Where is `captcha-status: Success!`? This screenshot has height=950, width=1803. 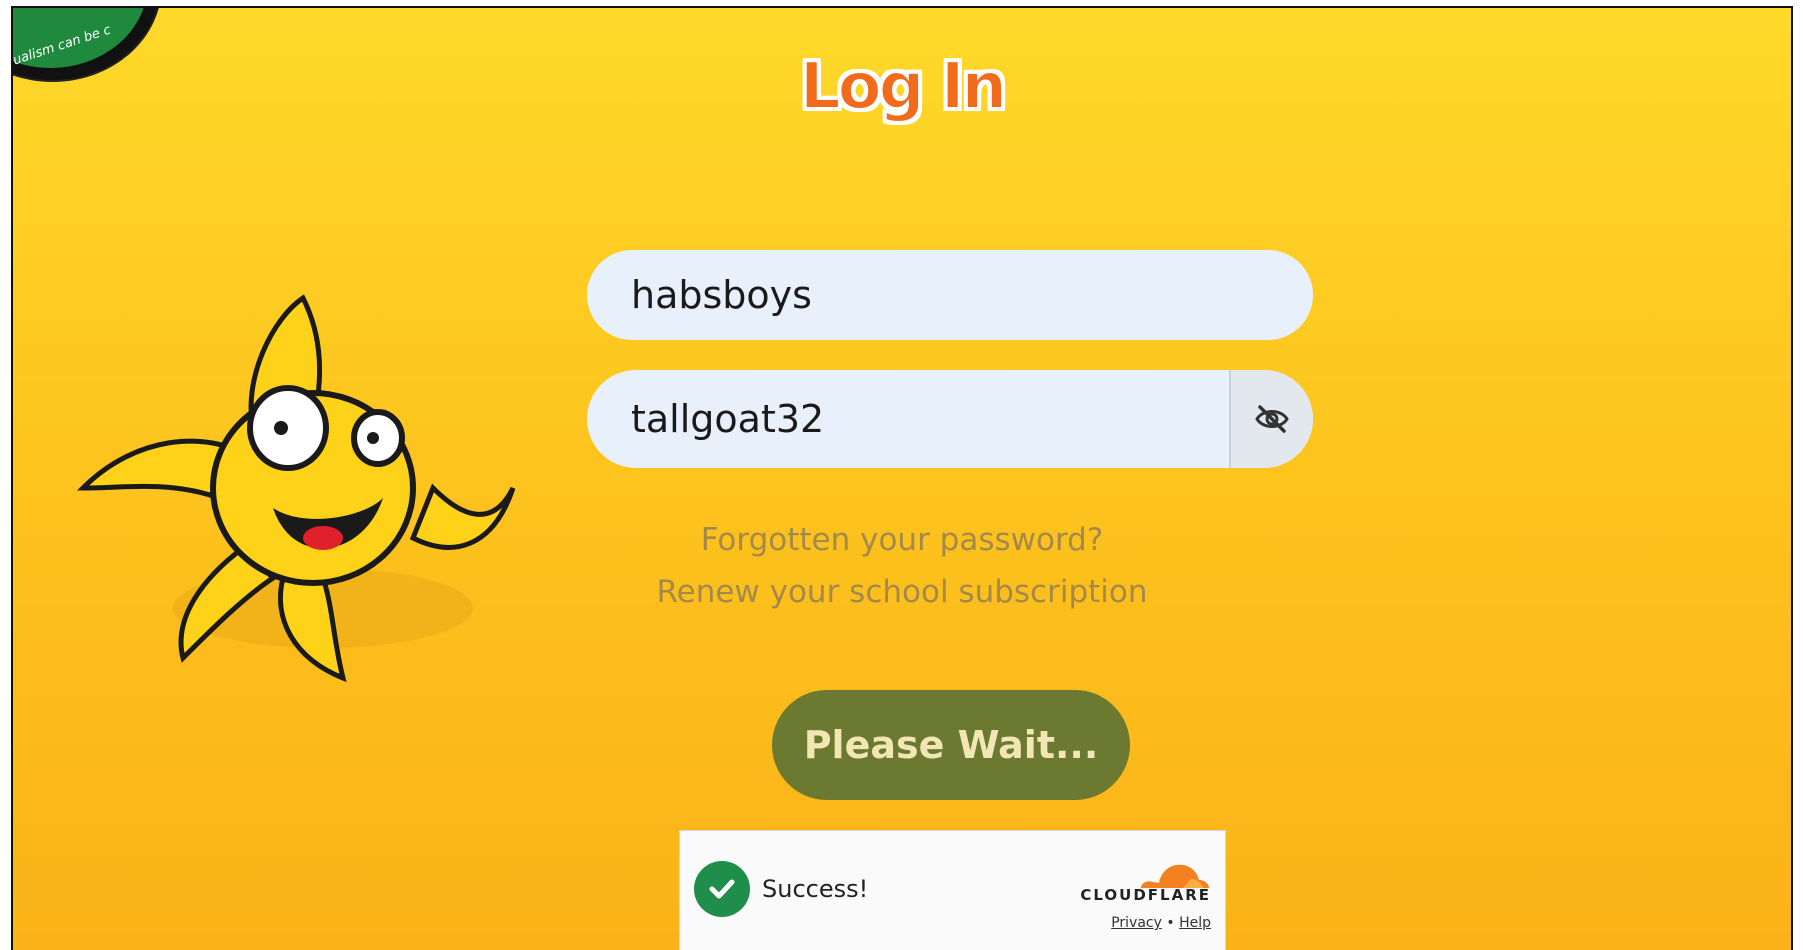
captcha-status: Success! is located at coordinates (815, 889).